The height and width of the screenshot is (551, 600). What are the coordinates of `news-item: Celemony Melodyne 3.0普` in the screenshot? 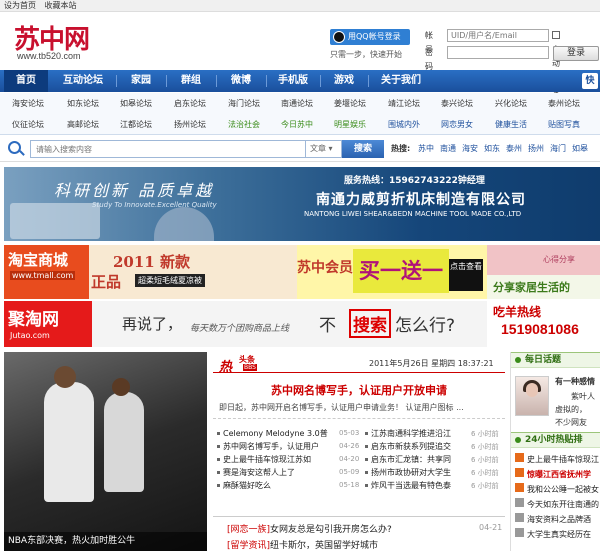 It's located at (272, 433).